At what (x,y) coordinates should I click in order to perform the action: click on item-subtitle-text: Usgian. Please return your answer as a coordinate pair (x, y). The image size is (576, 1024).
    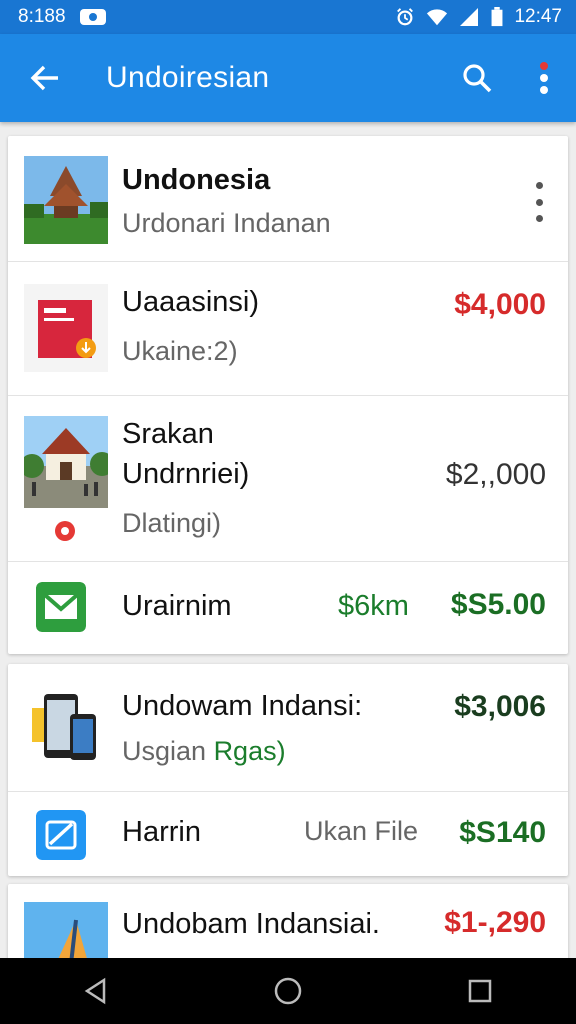
    Looking at the image, I should click on (164, 751).